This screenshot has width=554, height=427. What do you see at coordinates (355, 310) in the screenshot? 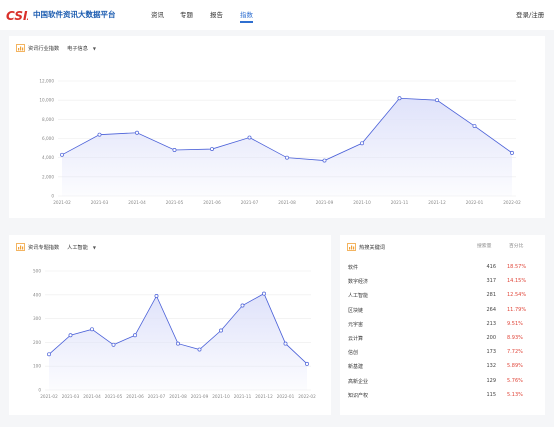
I see `keyword-name: 区块链` at bounding box center [355, 310].